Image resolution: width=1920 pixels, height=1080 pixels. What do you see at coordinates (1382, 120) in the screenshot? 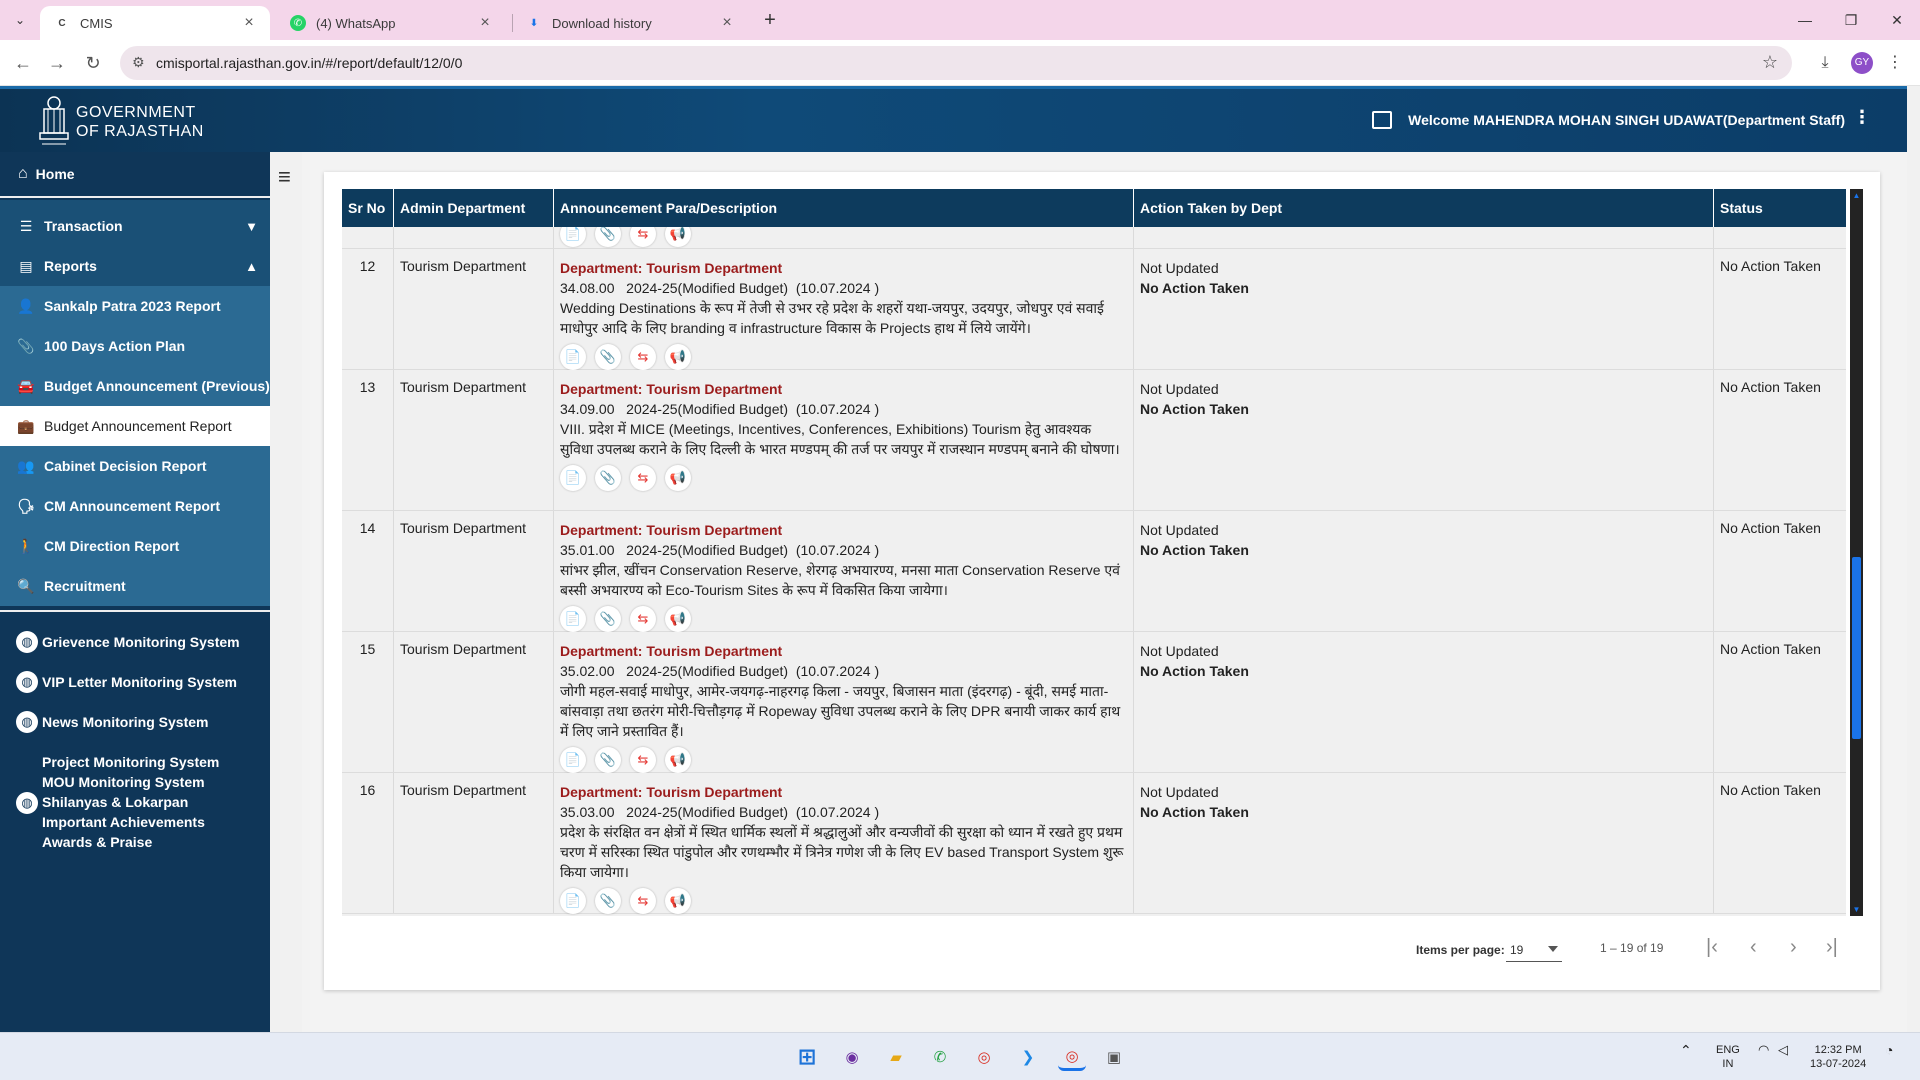
I see `fullscreen-icon` at bounding box center [1382, 120].